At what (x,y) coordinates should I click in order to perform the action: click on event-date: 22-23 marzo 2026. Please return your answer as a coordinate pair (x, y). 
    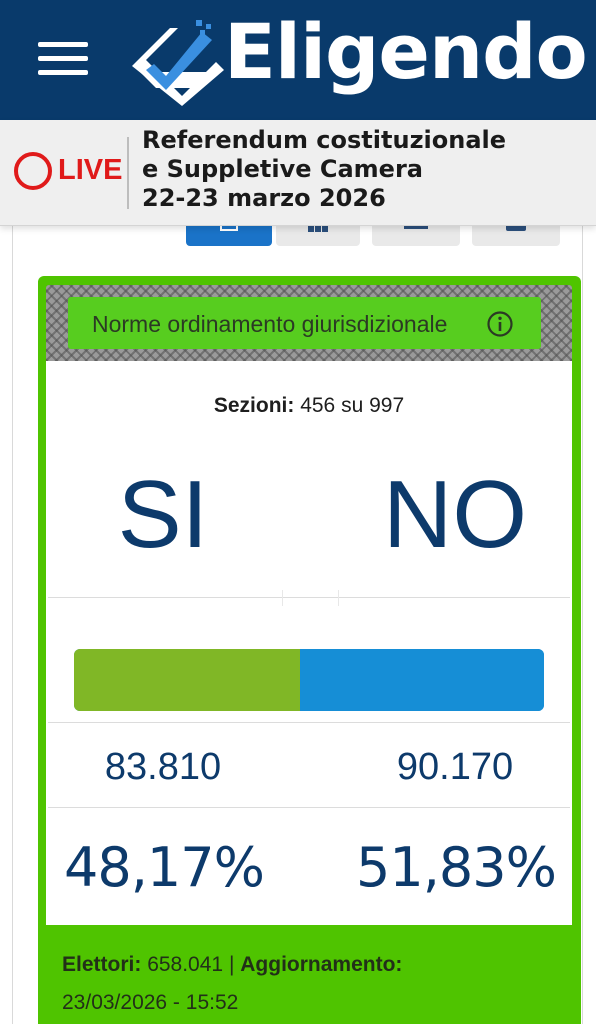
    Looking at the image, I should click on (264, 198).